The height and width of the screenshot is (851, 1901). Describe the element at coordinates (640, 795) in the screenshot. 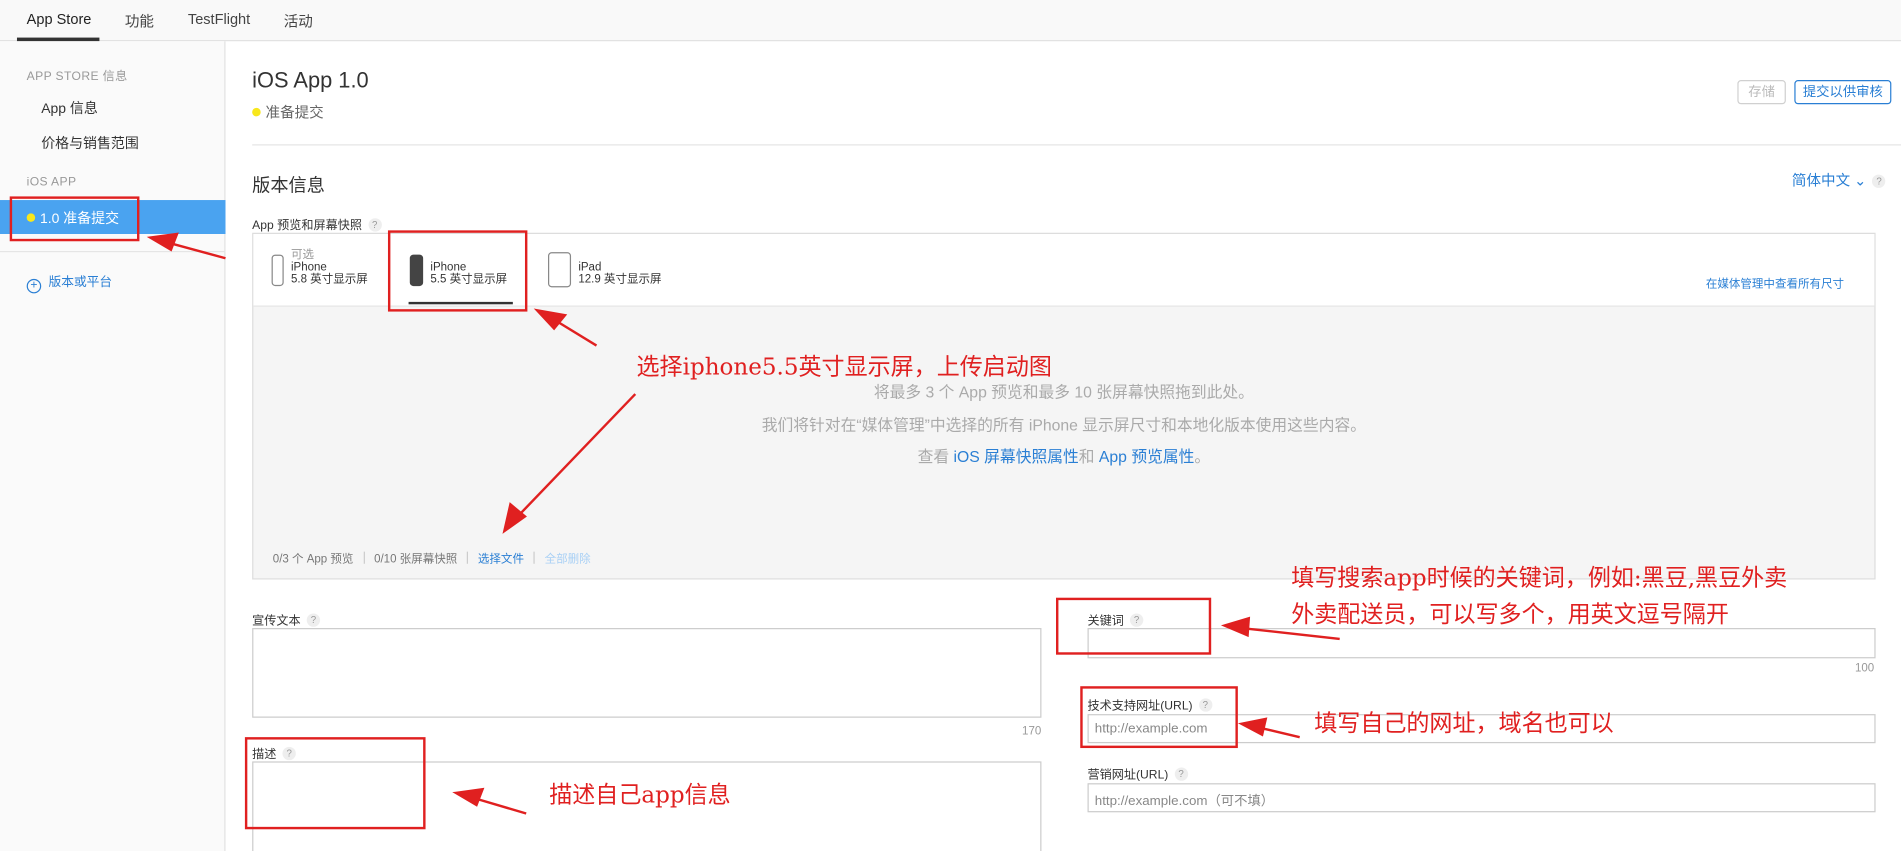

I see `annotation-description-note: 描述自己app信息` at that location.